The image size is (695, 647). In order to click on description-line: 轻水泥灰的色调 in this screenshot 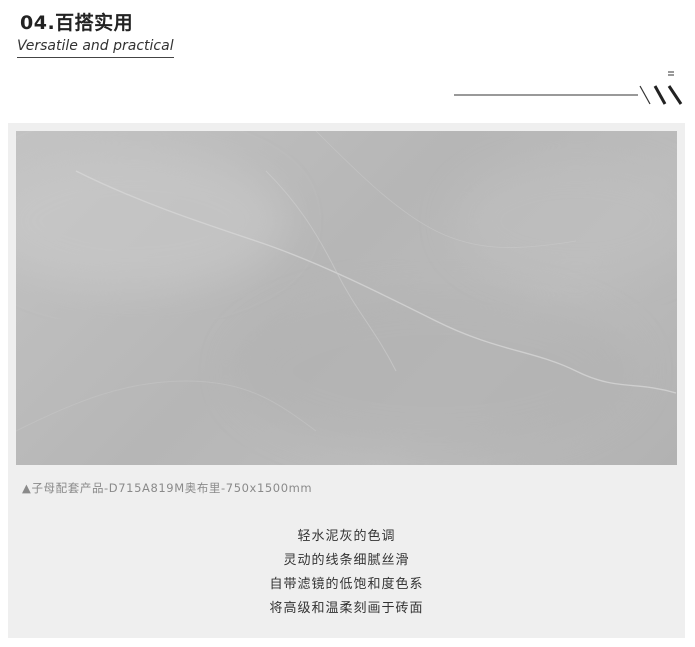, I will do `click(346, 536)`.